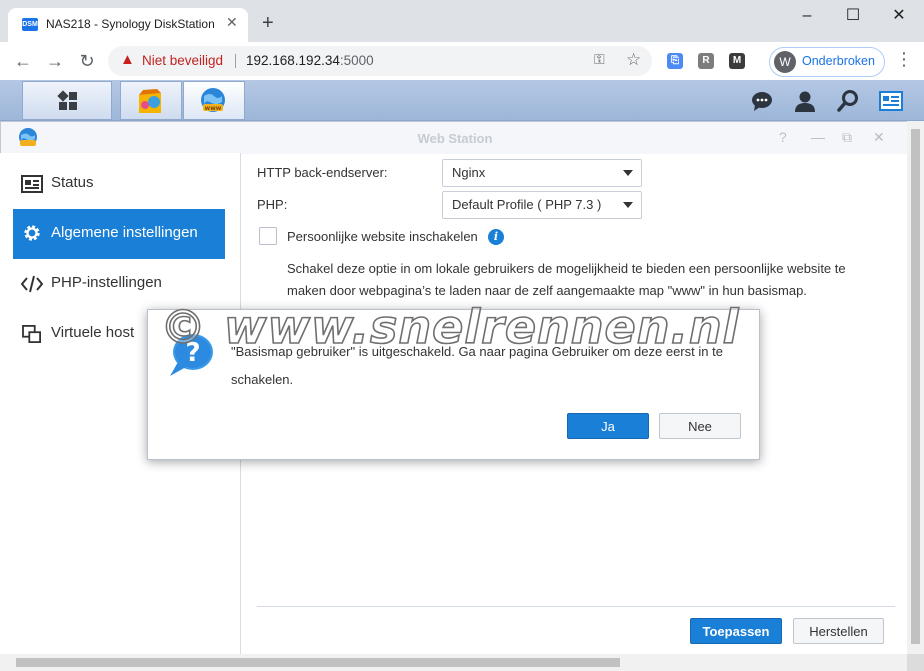 The width and height of the screenshot is (924, 671). I want to click on http-backend-label: HTTP back-endserver:, so click(322, 172).